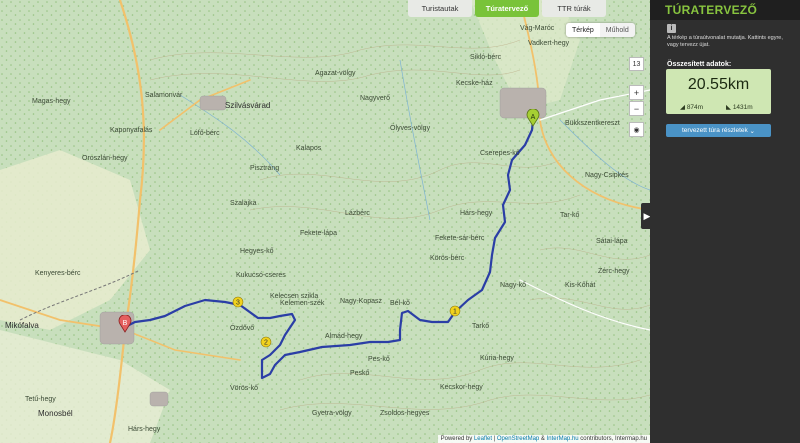 This screenshot has height=443, width=800. I want to click on total-ascent: ◢ 874m, so click(691, 107).